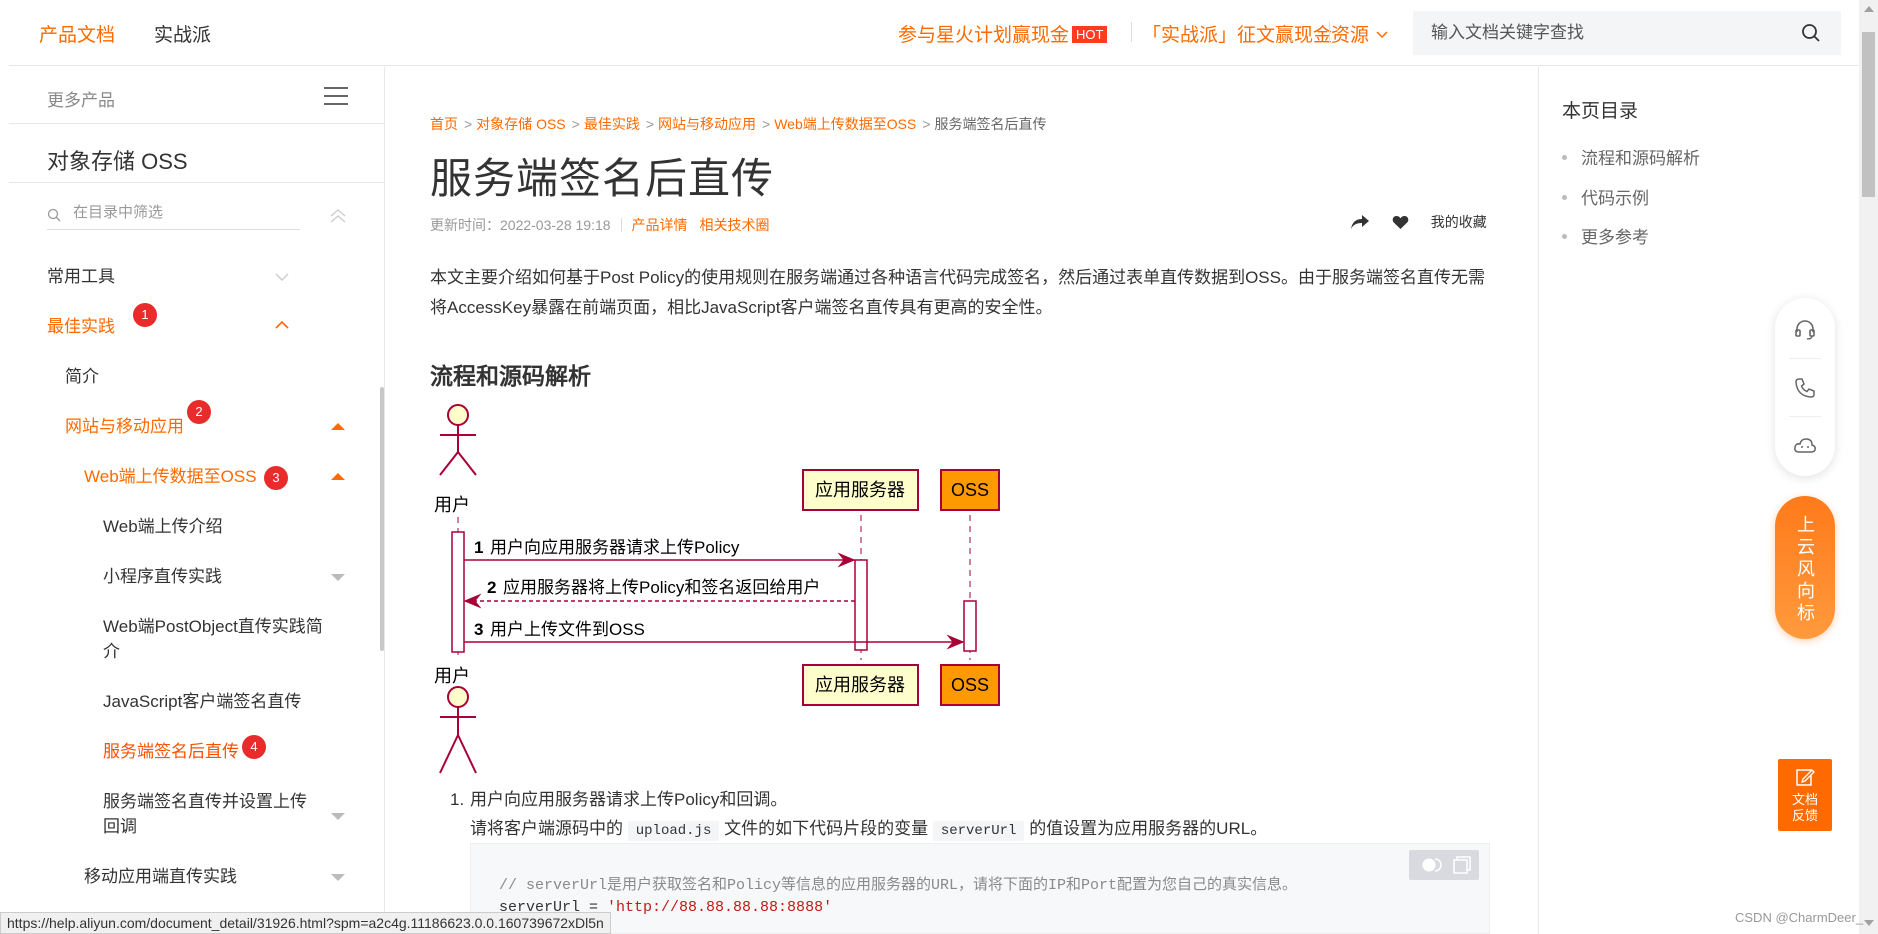 The image size is (1878, 934). I want to click on annotation-badge: 4, so click(254, 747).